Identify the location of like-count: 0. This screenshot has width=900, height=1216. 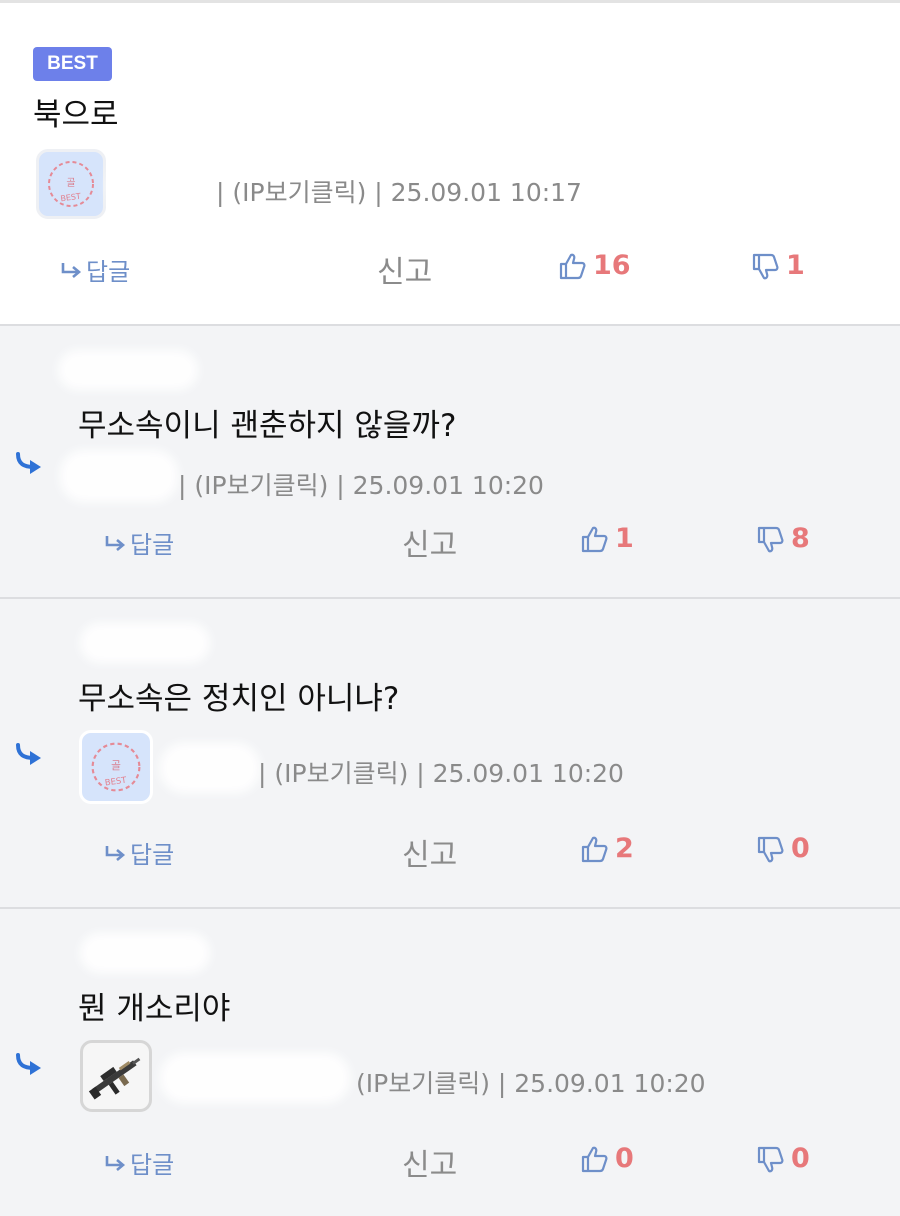
(624, 1158).